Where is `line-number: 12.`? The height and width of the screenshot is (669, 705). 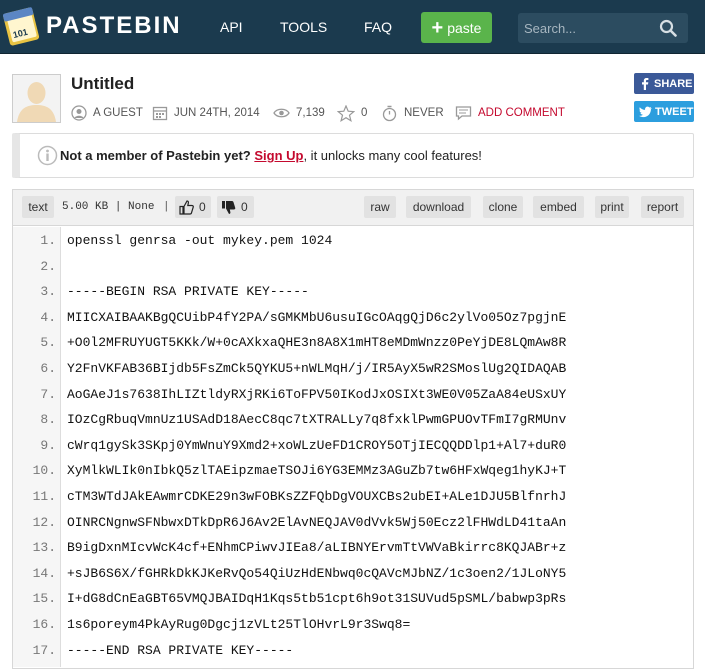
line-number: 12. is located at coordinates (44, 522).